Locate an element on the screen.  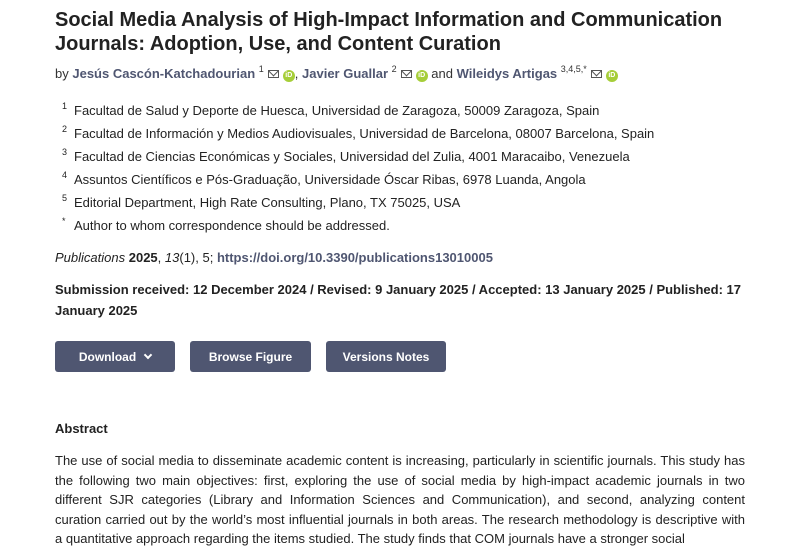
versions-notes-button: Versions Notes is located at coordinates (386, 356).